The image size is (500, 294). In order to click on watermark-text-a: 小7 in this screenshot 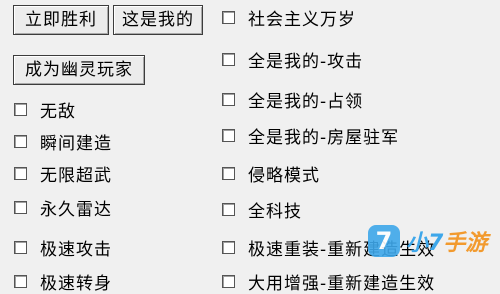, I will do `click(425, 243)`.